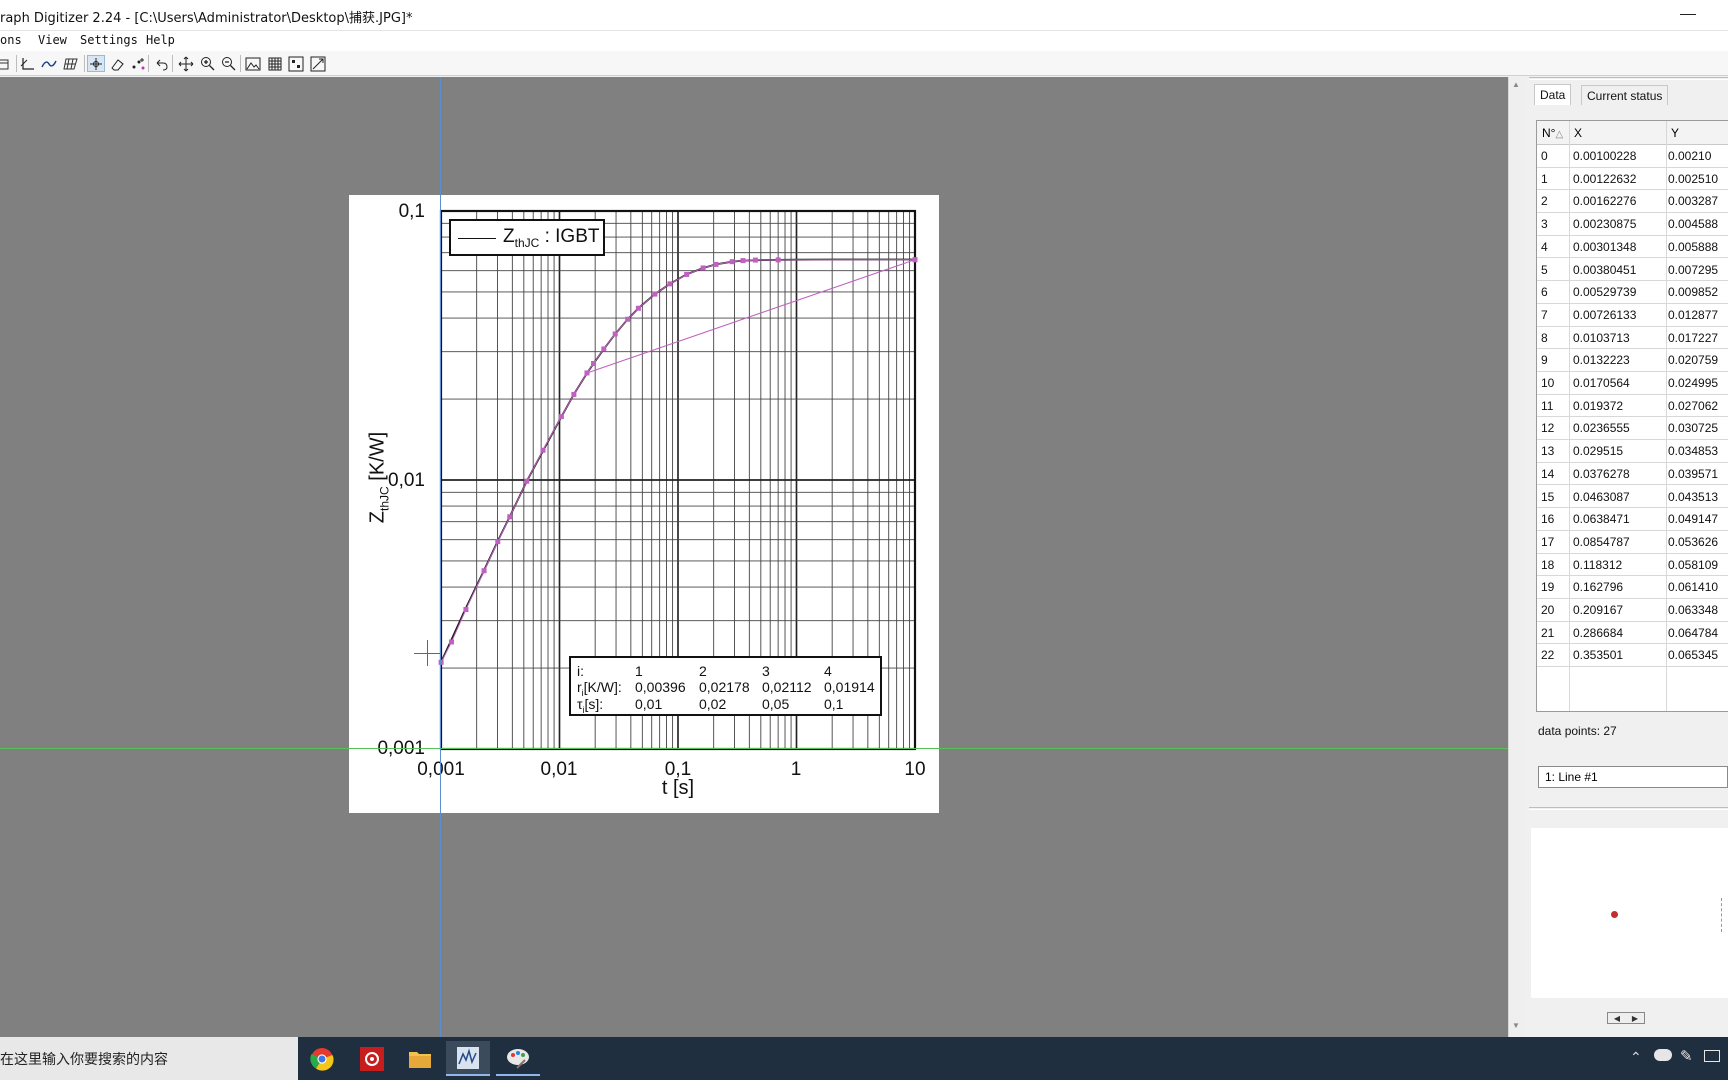 This screenshot has width=1728, height=1080. Describe the element at coordinates (1632, 633) in the screenshot. I see `table-row: 21 0.286684 0.064784` at that location.